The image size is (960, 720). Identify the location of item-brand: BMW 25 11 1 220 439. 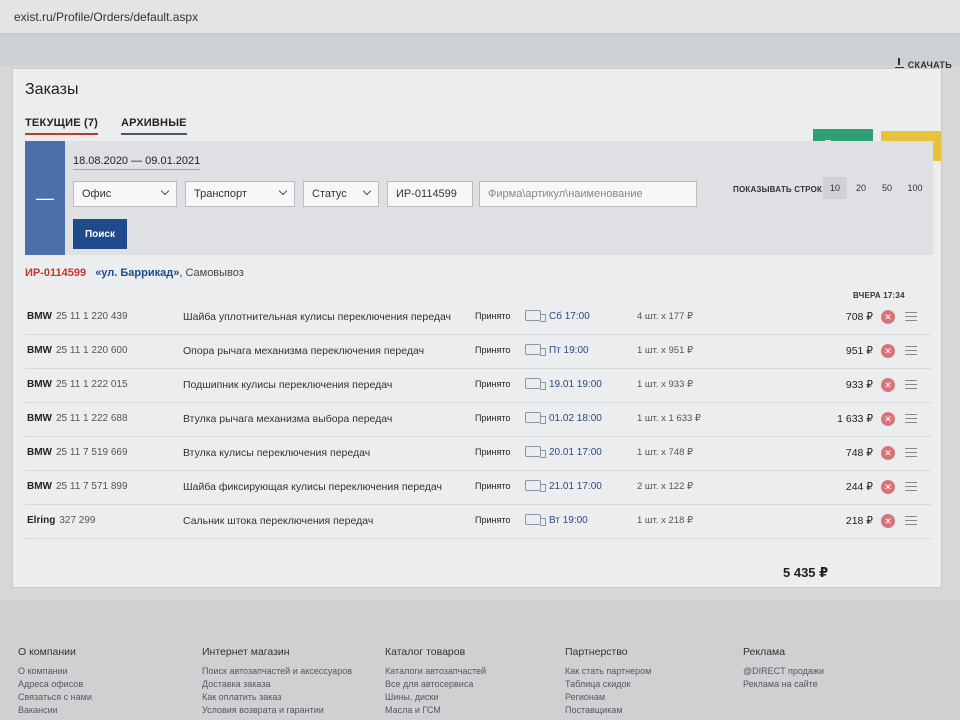
(77, 316).